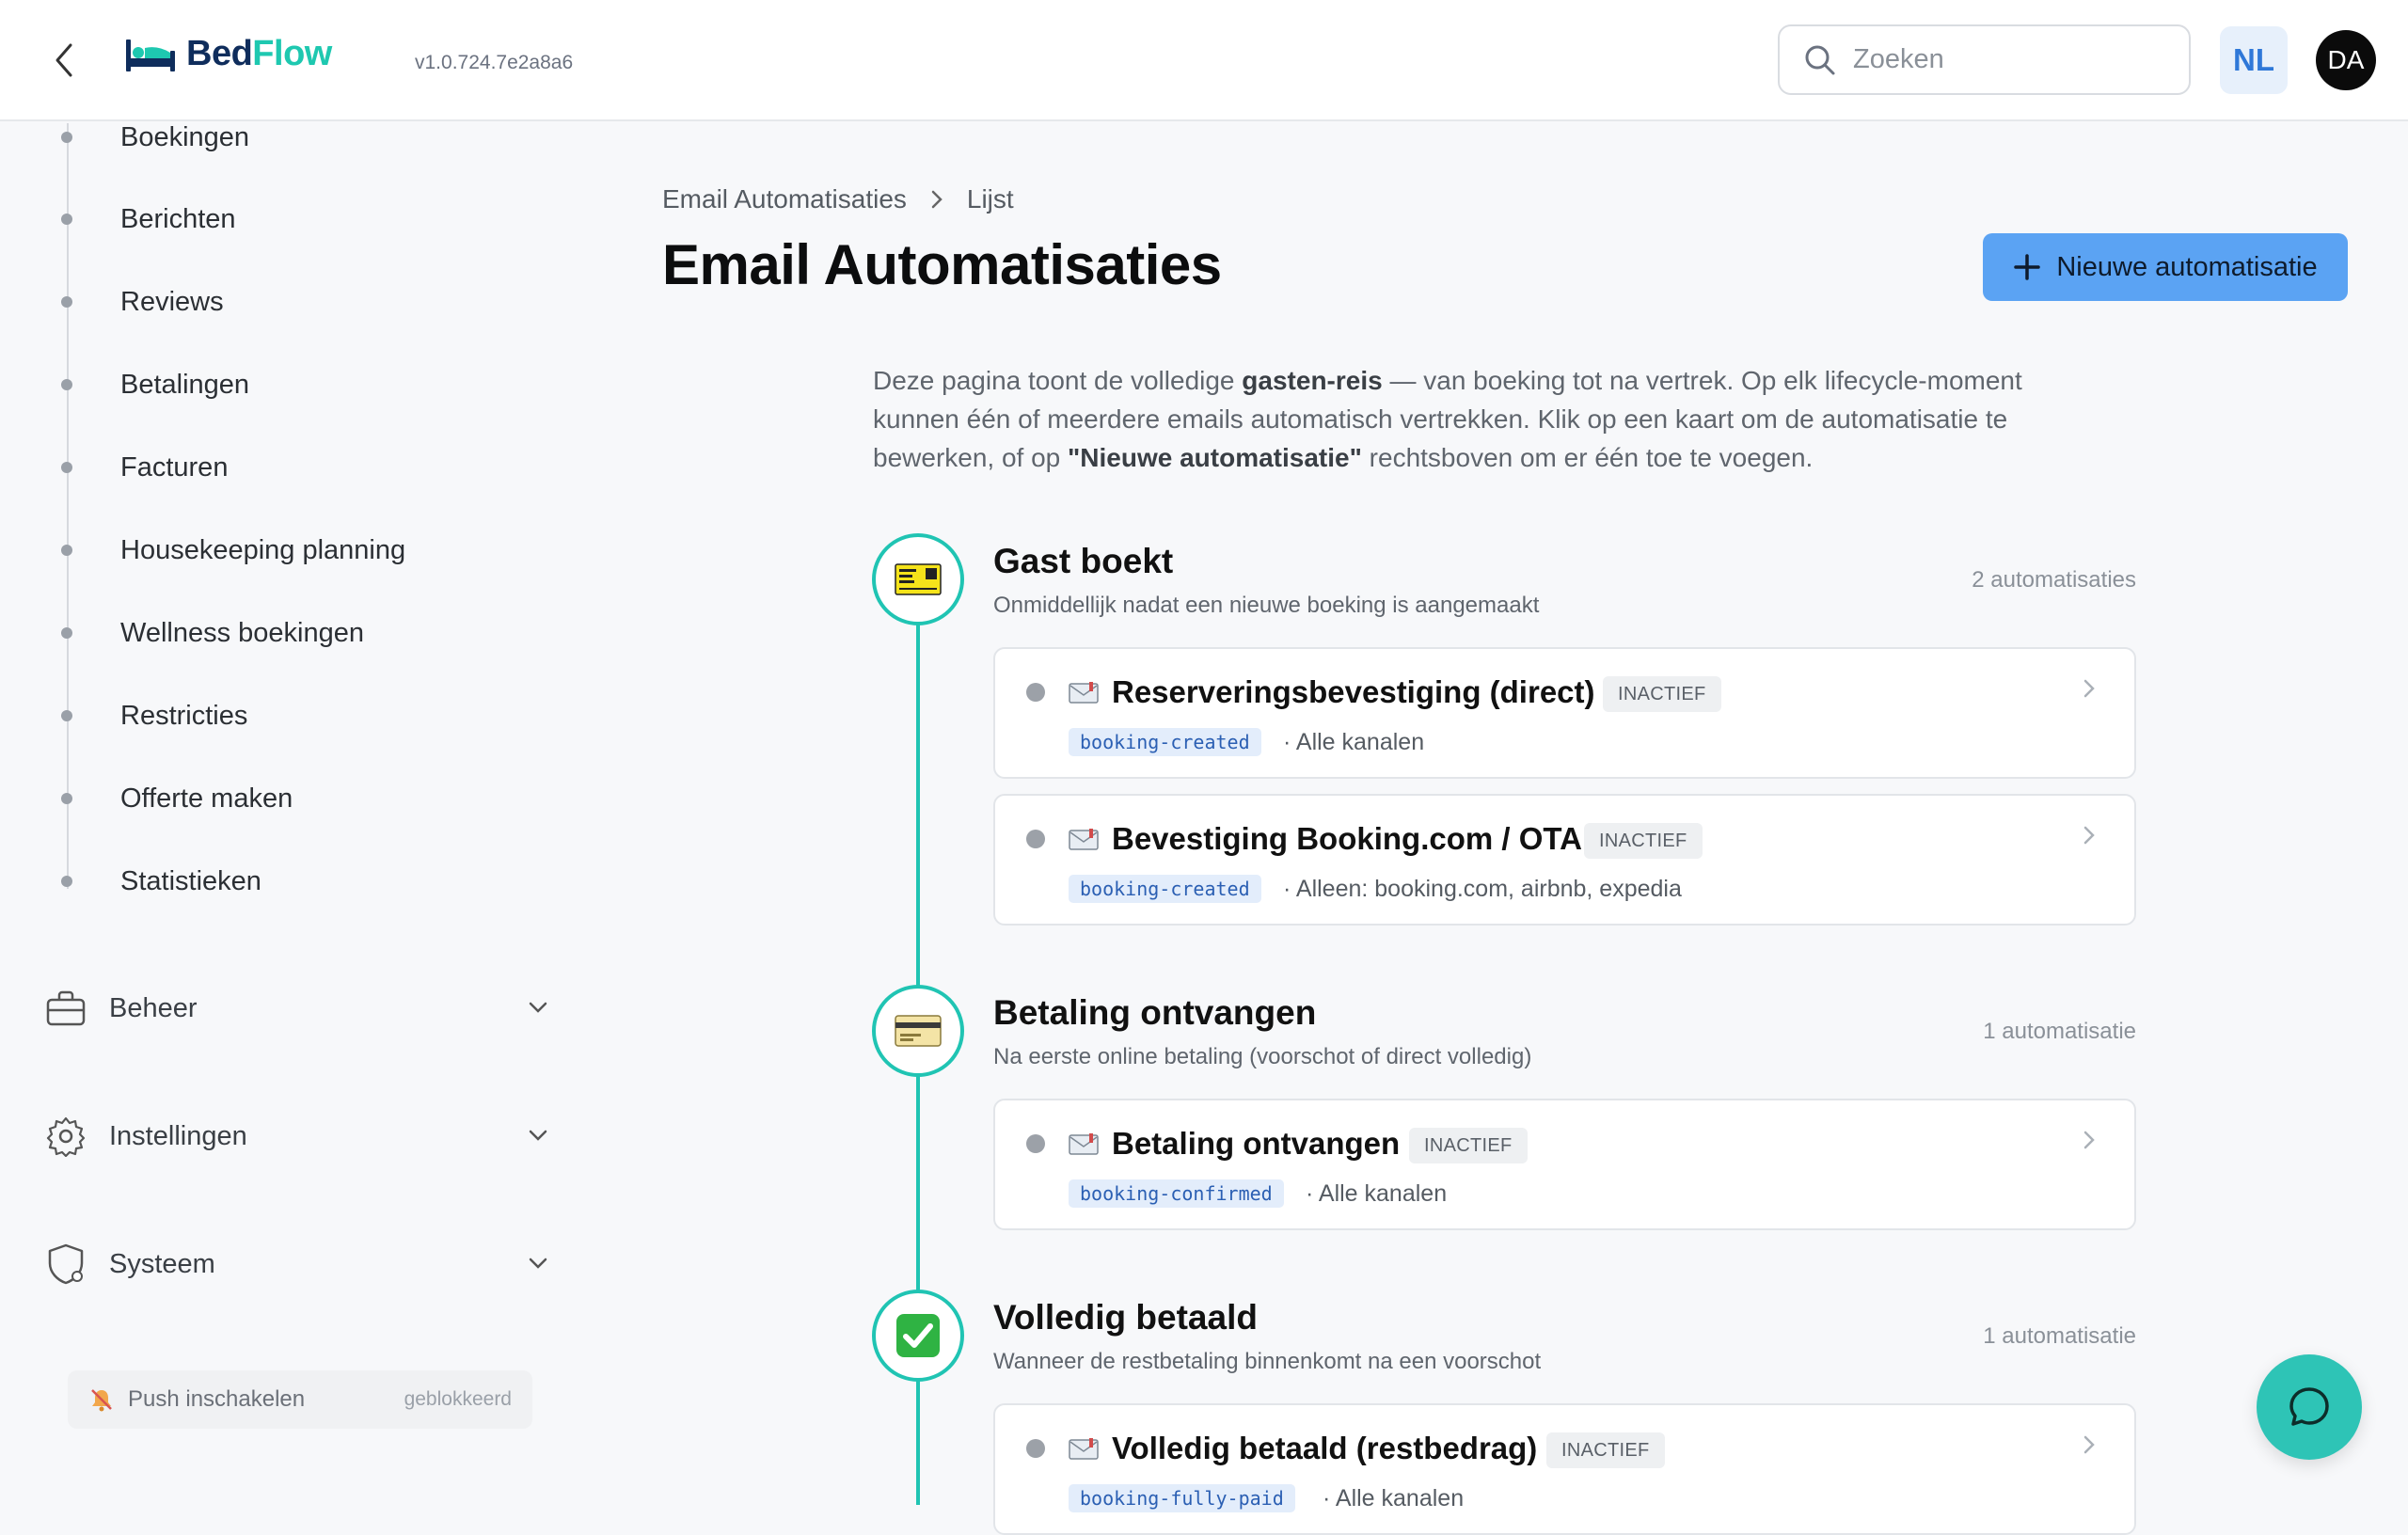 The image size is (2408, 1535). I want to click on sidebar-item-boekingen: Boekingen, so click(152, 137).